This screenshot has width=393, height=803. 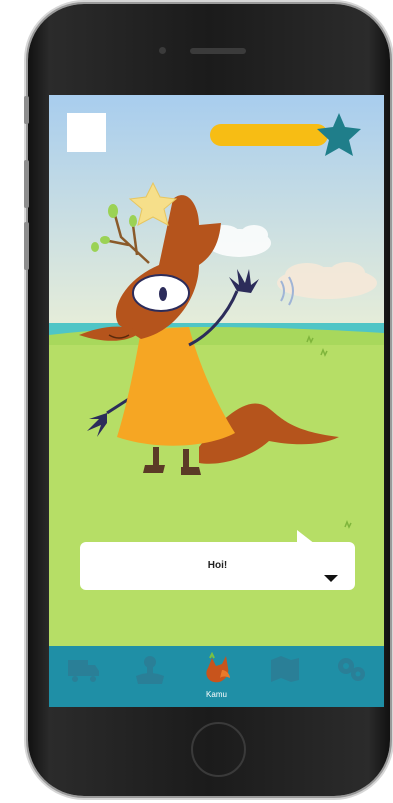 What do you see at coordinates (83, 671) in the screenshot?
I see `truck-icon` at bounding box center [83, 671].